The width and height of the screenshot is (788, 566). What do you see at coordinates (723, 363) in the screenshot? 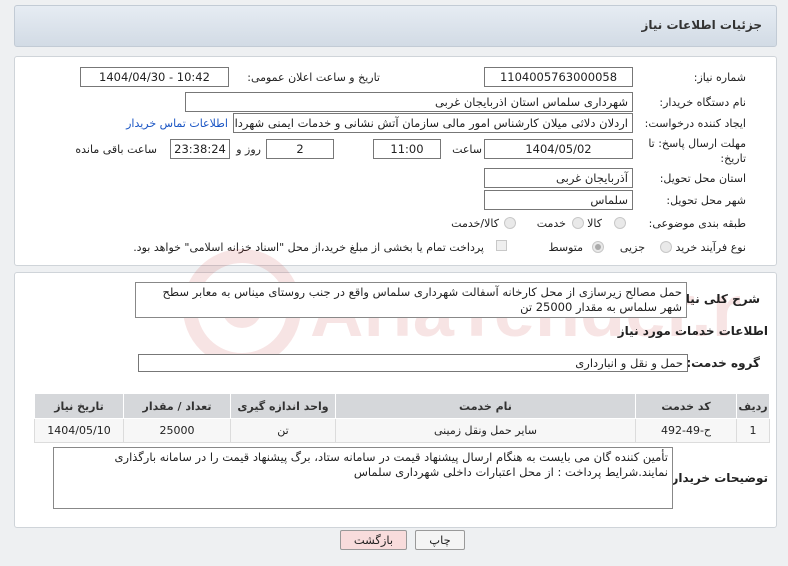
I see `service-group-label: گروه خدمت:` at bounding box center [723, 363].